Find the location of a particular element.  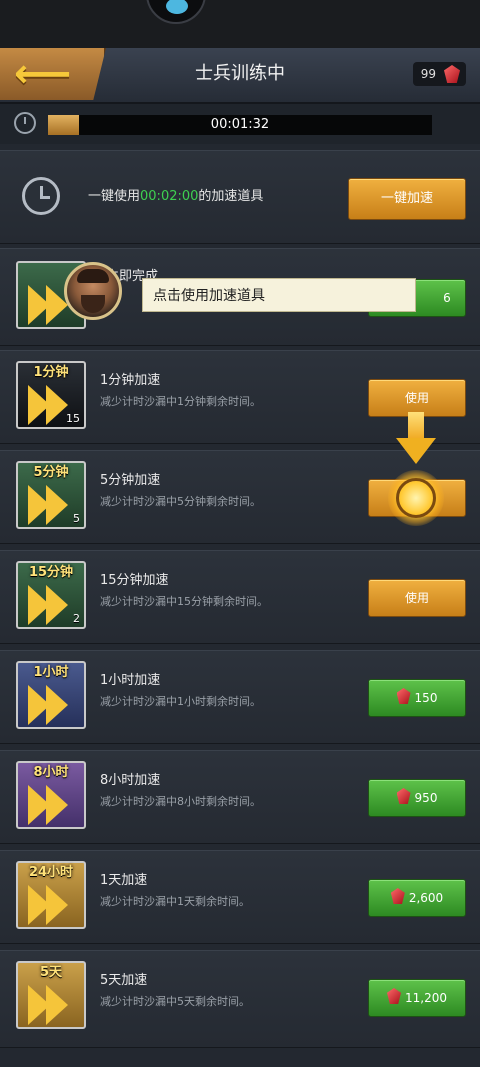

speedup-1hour-icon: 1小时 is located at coordinates (51, 695).